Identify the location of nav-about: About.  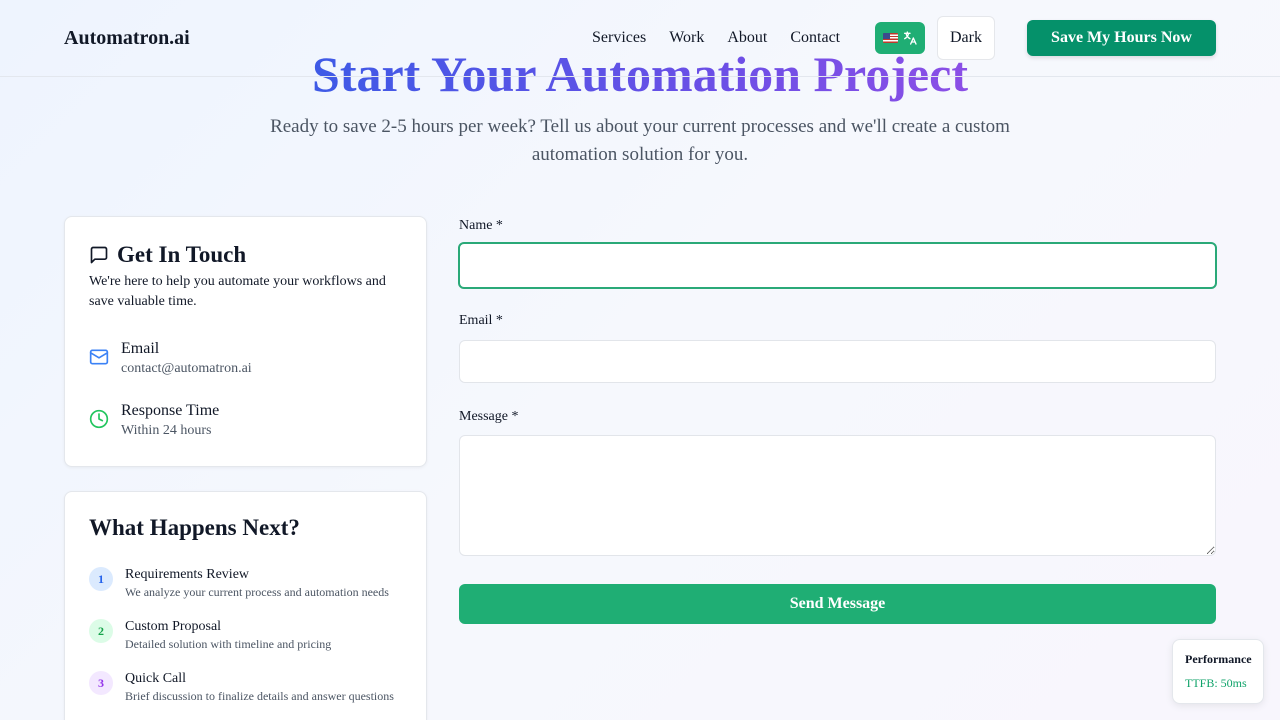
(747, 38).